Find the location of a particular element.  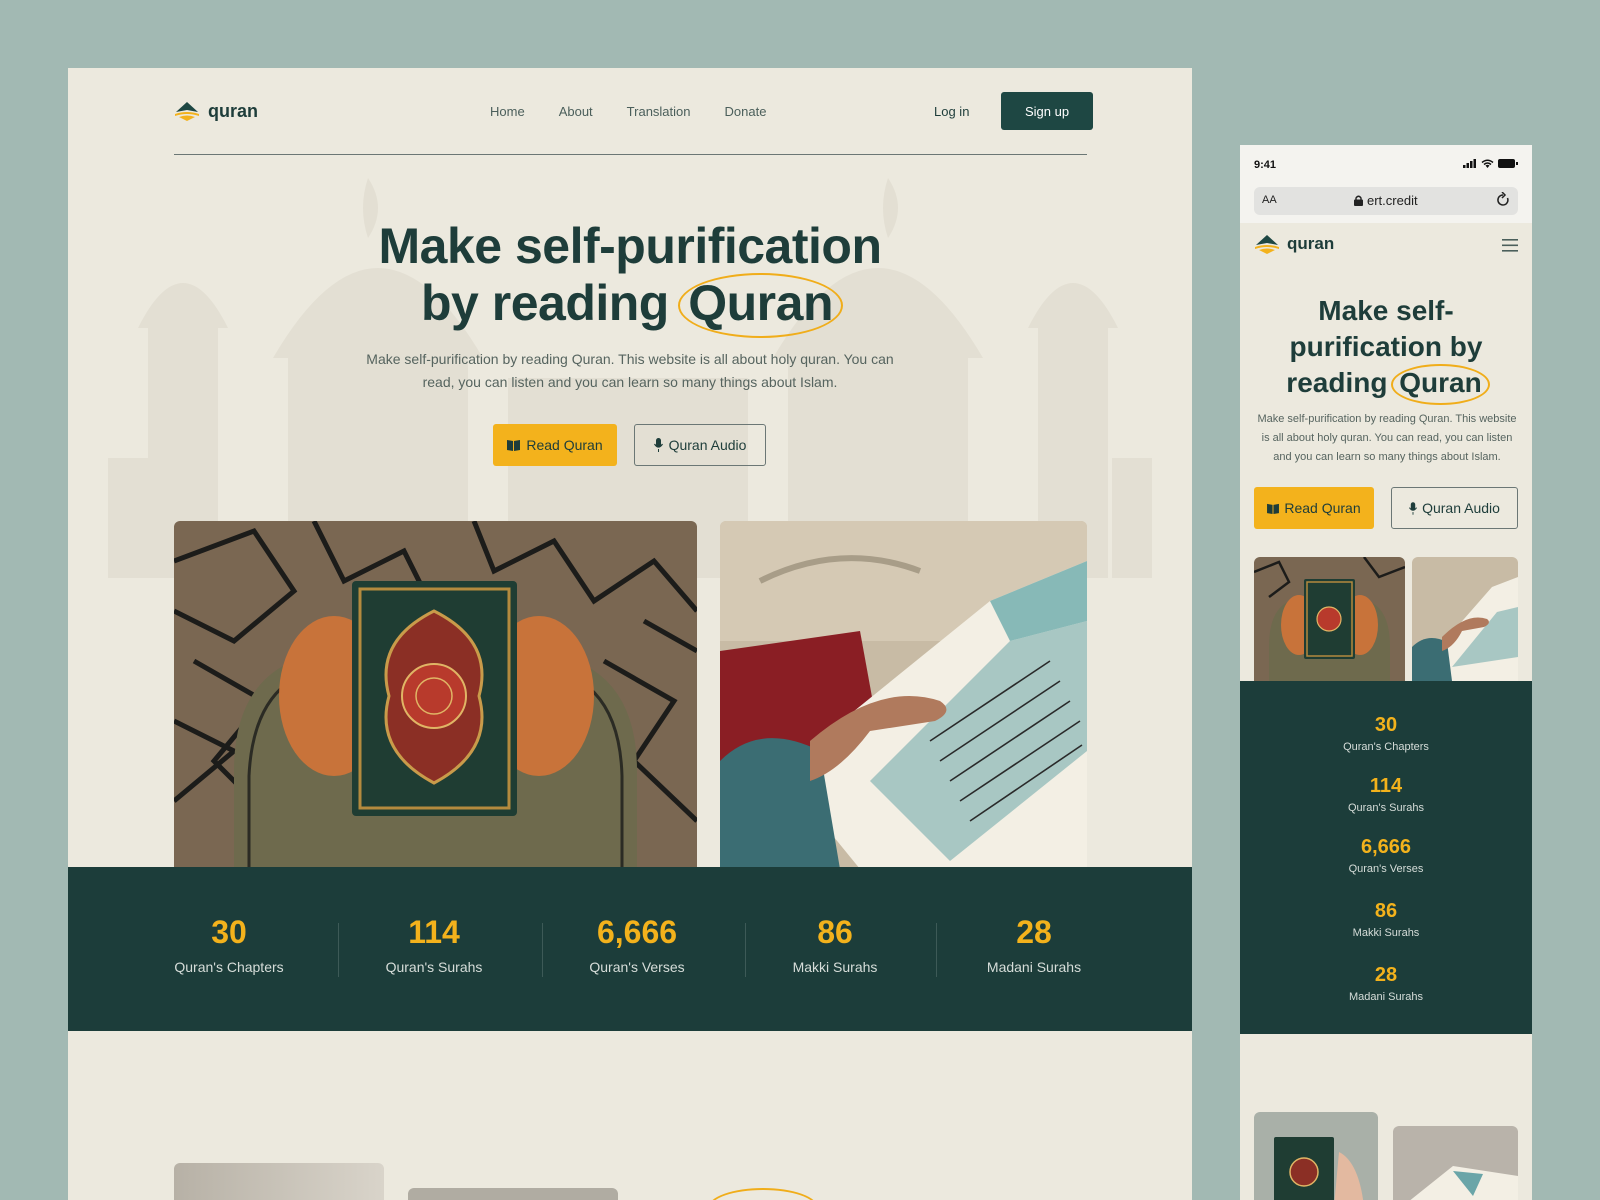

nav-links: Home About Translation Donate is located at coordinates (628, 111).